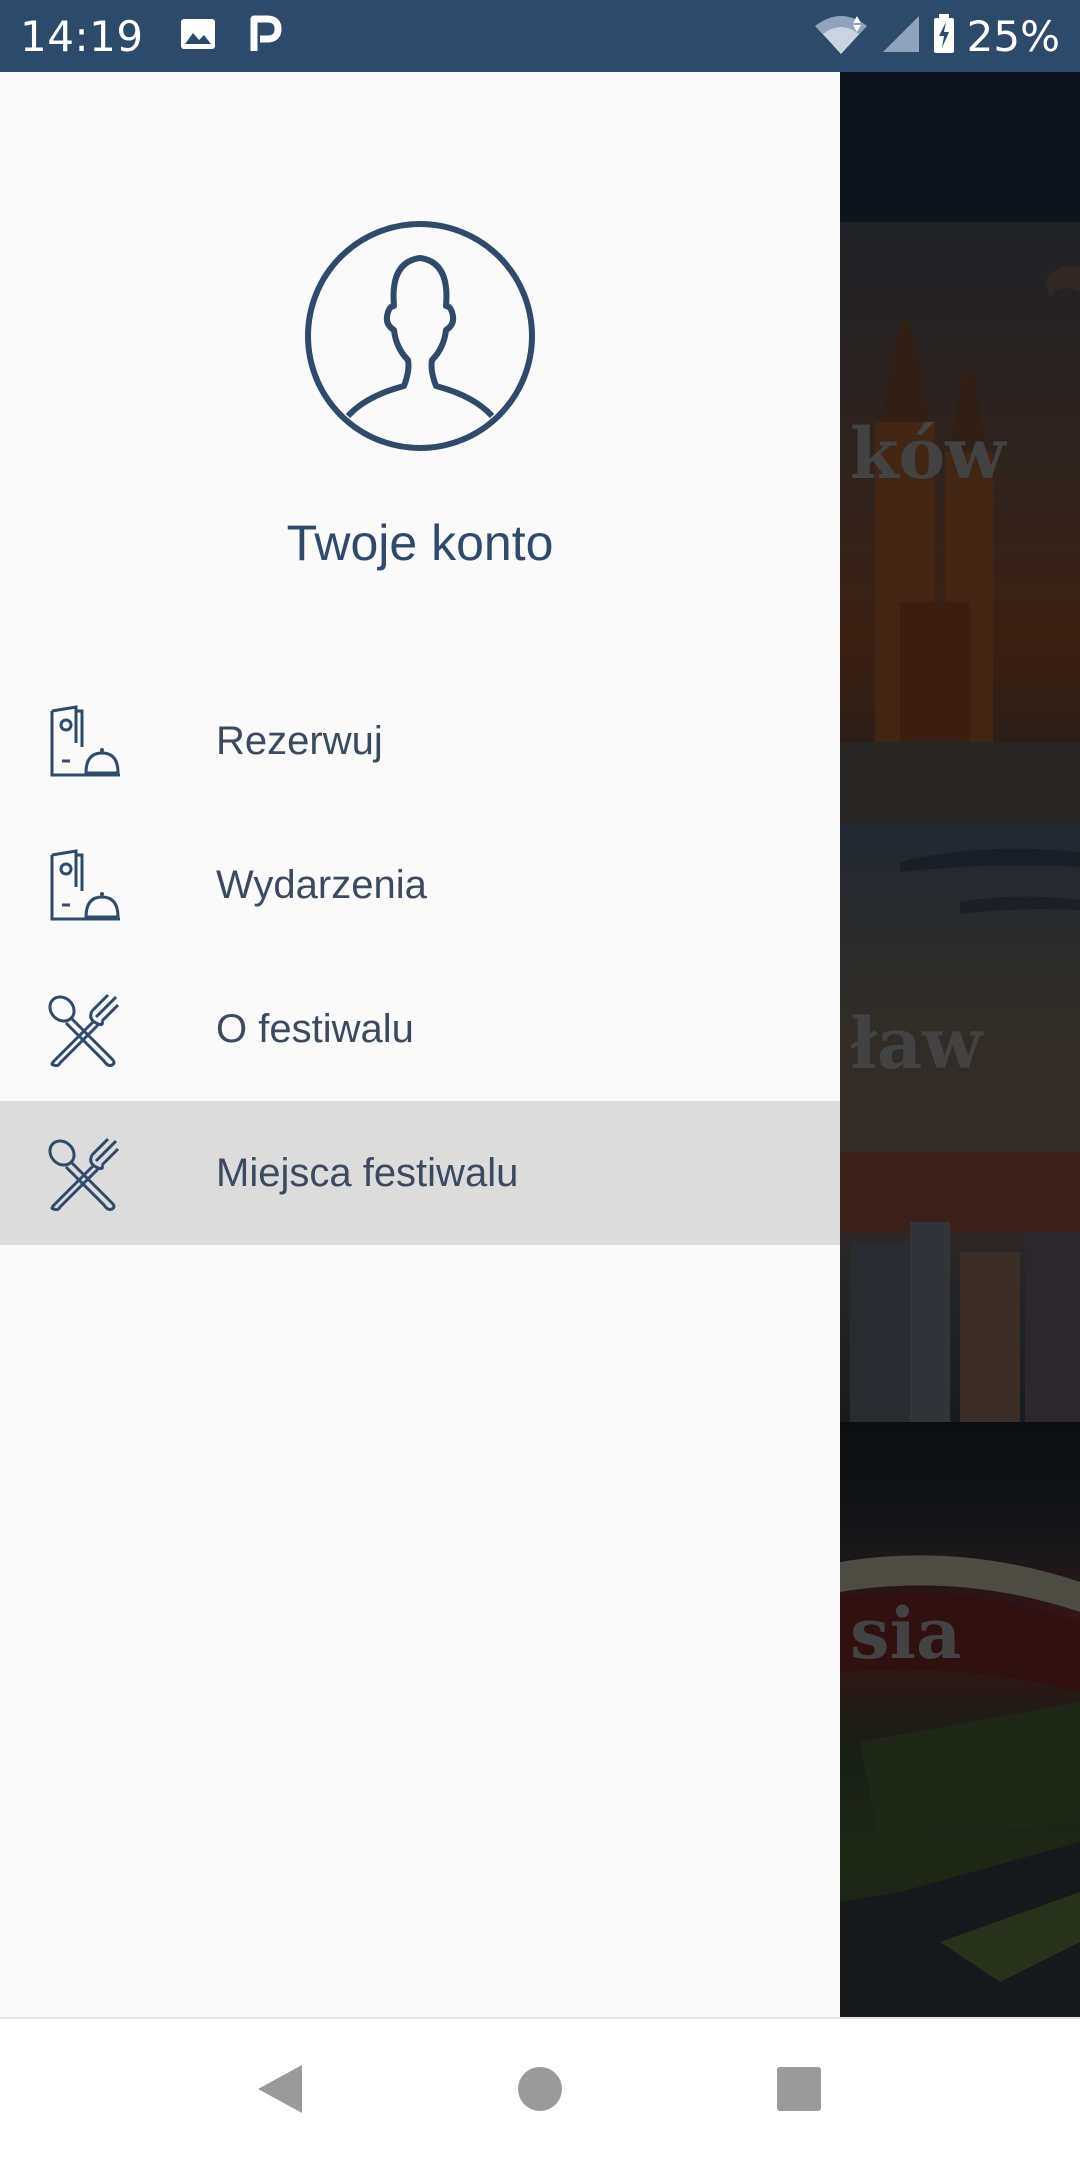 The width and height of the screenshot is (1080, 2160). I want to click on avatar, so click(420, 336).